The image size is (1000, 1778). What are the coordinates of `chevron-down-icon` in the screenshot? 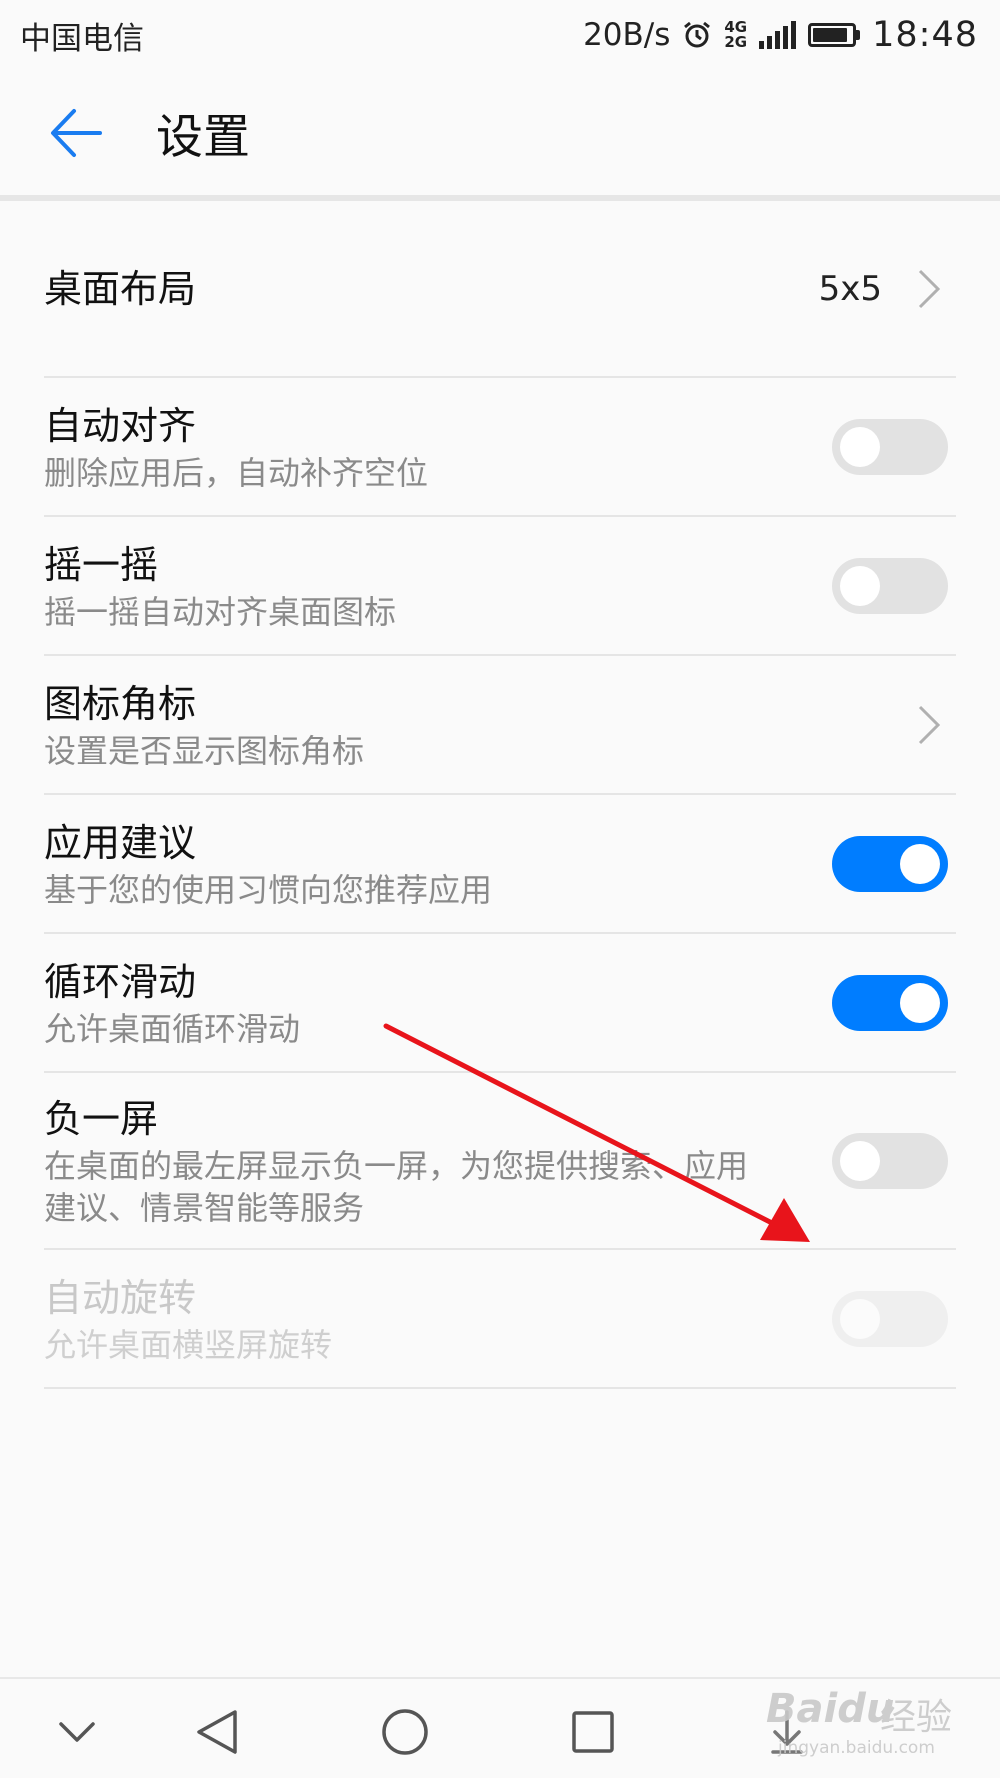 It's located at (77, 1732).